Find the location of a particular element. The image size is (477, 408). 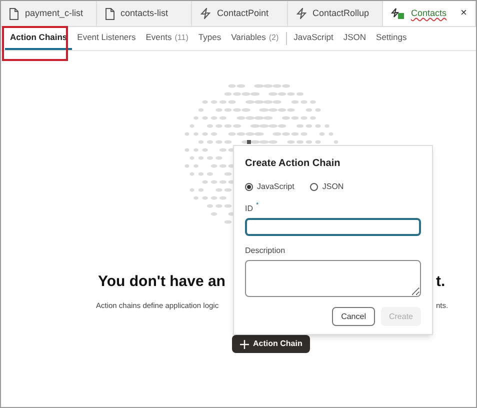

plus-icon is located at coordinates (244, 344).